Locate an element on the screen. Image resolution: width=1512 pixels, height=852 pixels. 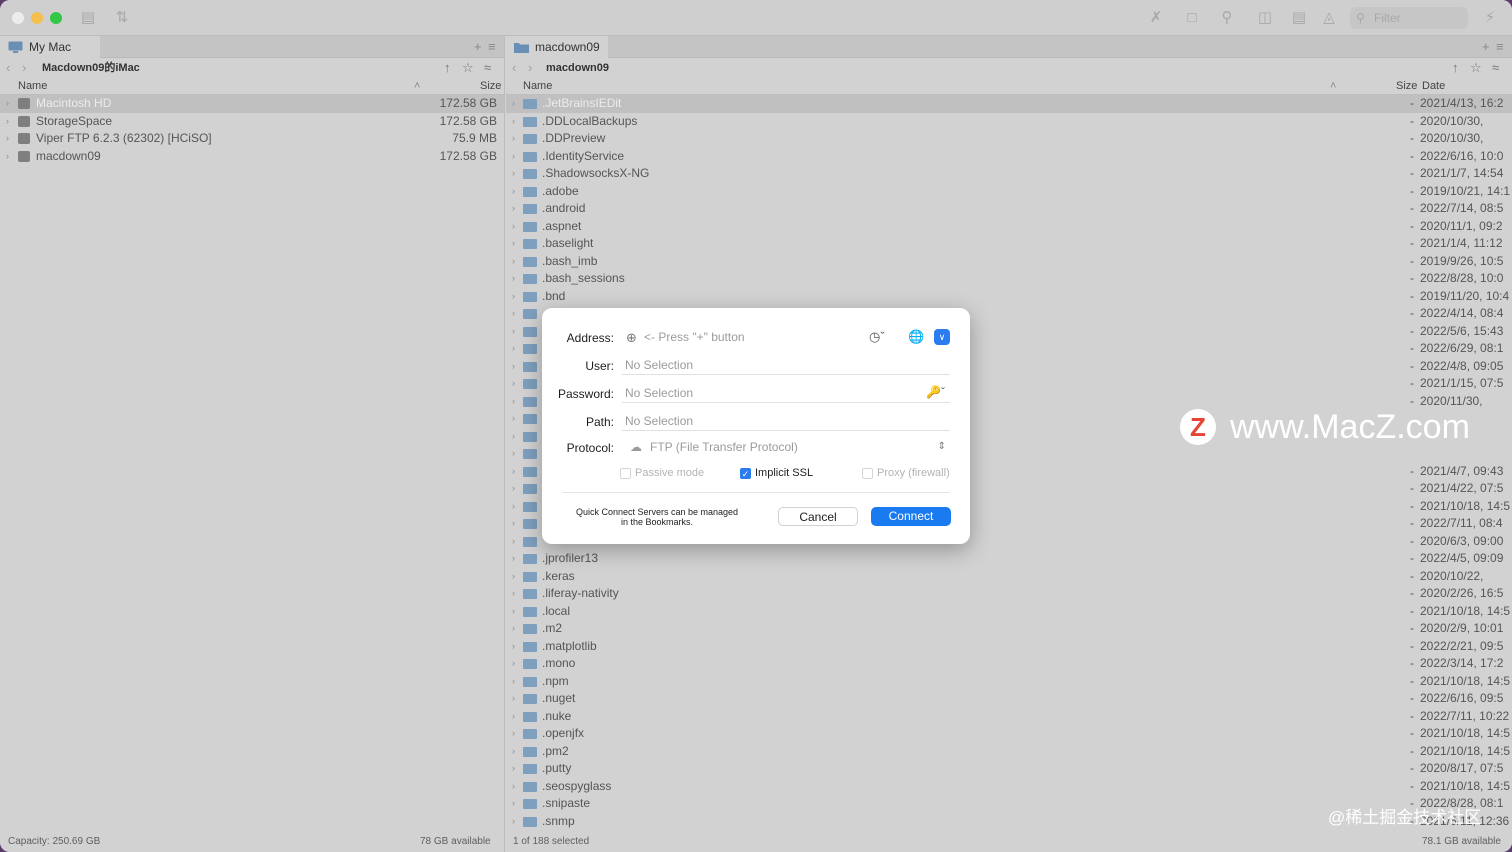
column-date: Date is located at coordinates (1433, 86).